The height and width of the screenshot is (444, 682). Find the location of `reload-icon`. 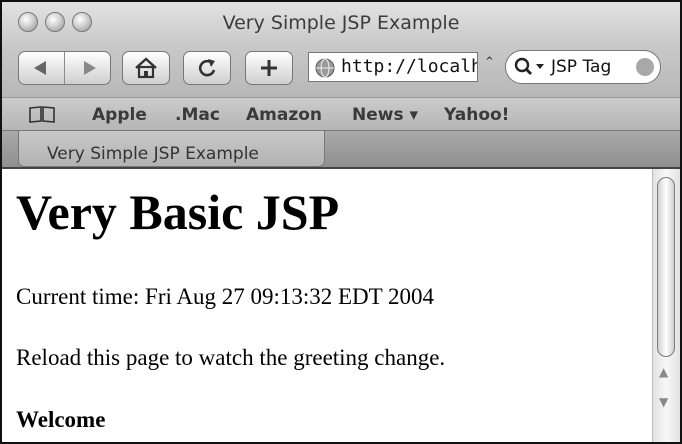

reload-icon is located at coordinates (207, 68).